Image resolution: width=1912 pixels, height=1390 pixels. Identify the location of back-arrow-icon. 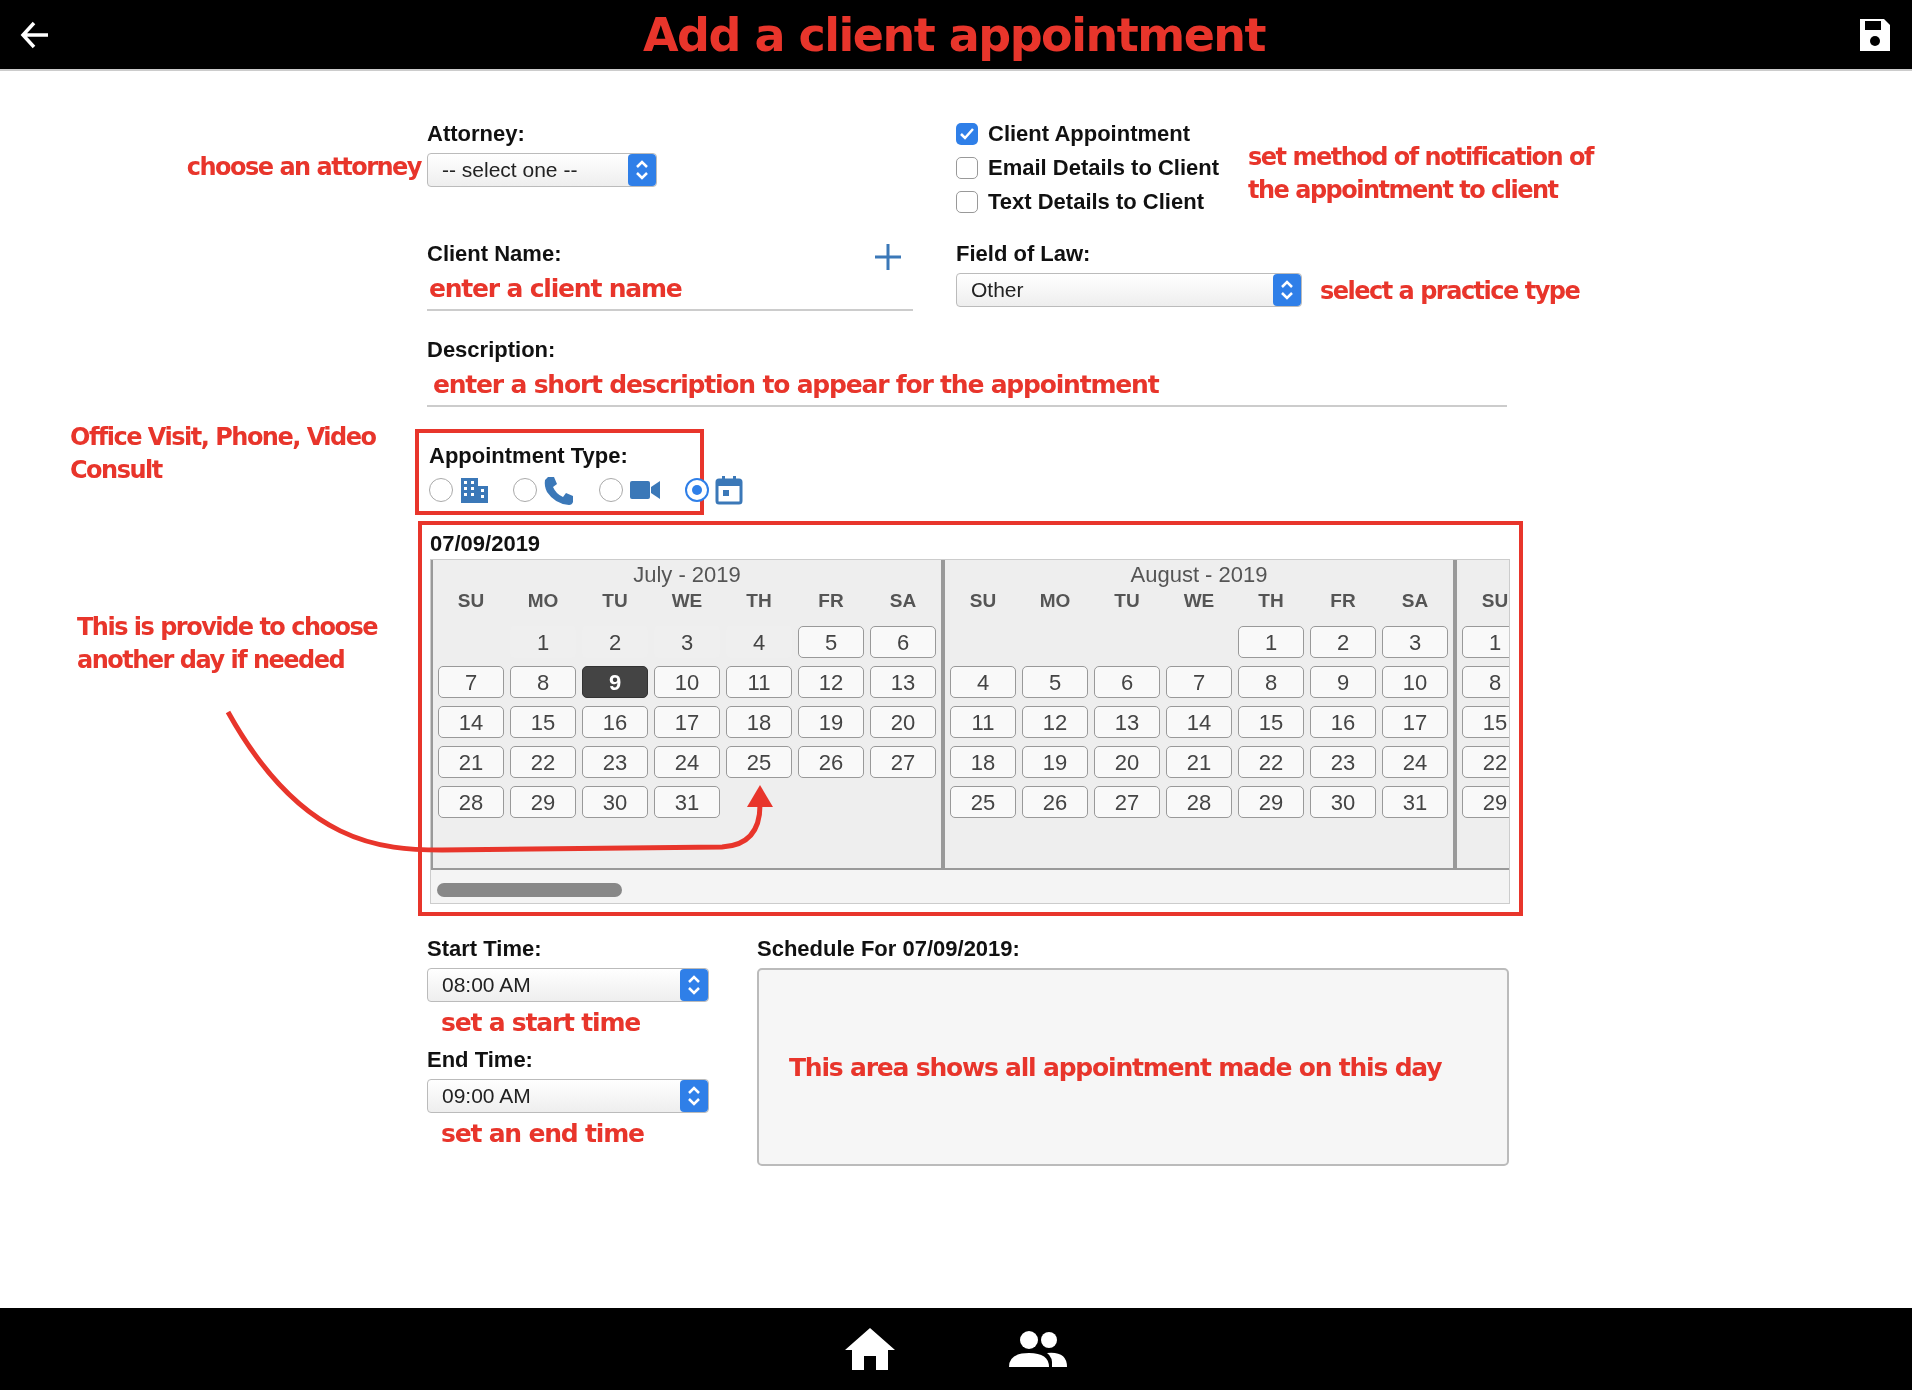
(35, 34).